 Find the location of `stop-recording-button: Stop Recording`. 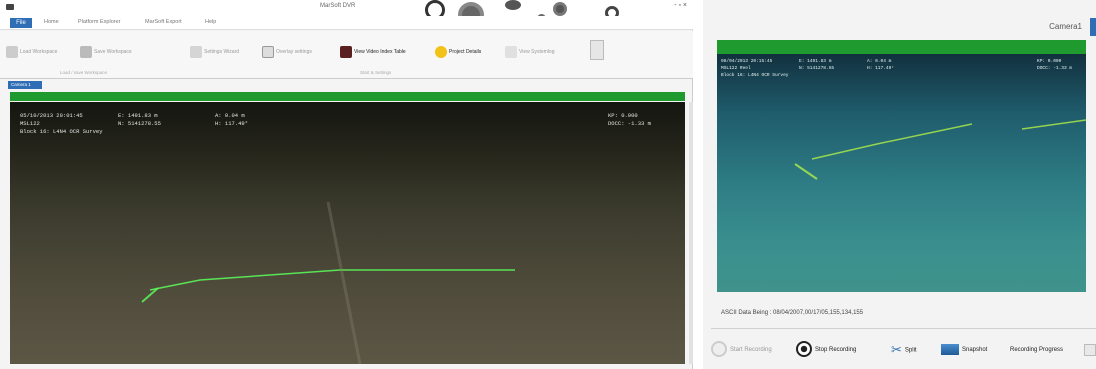

stop-recording-button: Stop Recording is located at coordinates (826, 350).